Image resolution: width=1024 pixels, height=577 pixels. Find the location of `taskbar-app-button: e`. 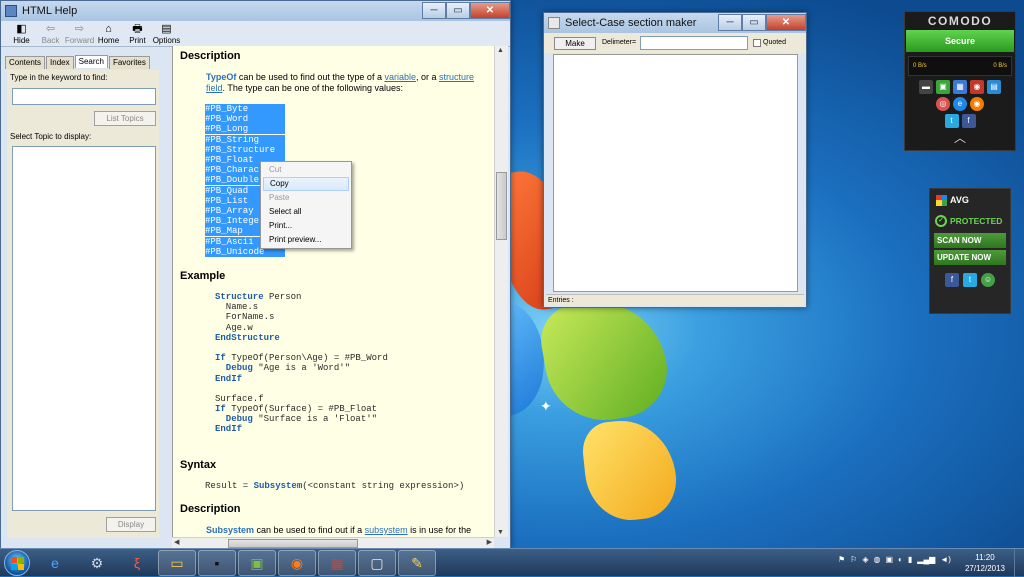

taskbar-app-button: e is located at coordinates (55, 563).